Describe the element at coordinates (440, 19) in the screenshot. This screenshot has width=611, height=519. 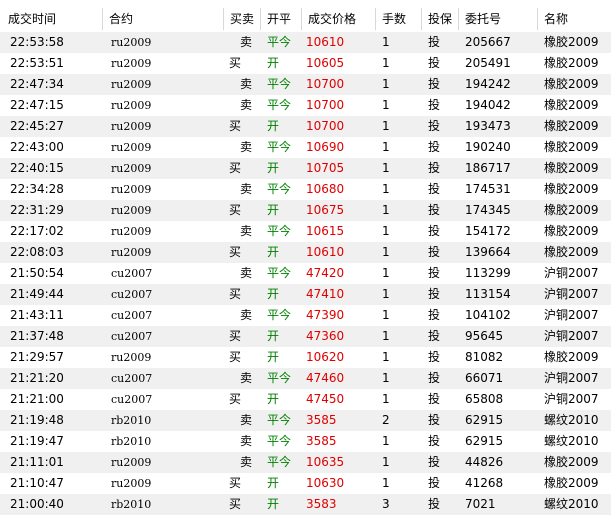
I see `column-header-hedge: 投保` at that location.